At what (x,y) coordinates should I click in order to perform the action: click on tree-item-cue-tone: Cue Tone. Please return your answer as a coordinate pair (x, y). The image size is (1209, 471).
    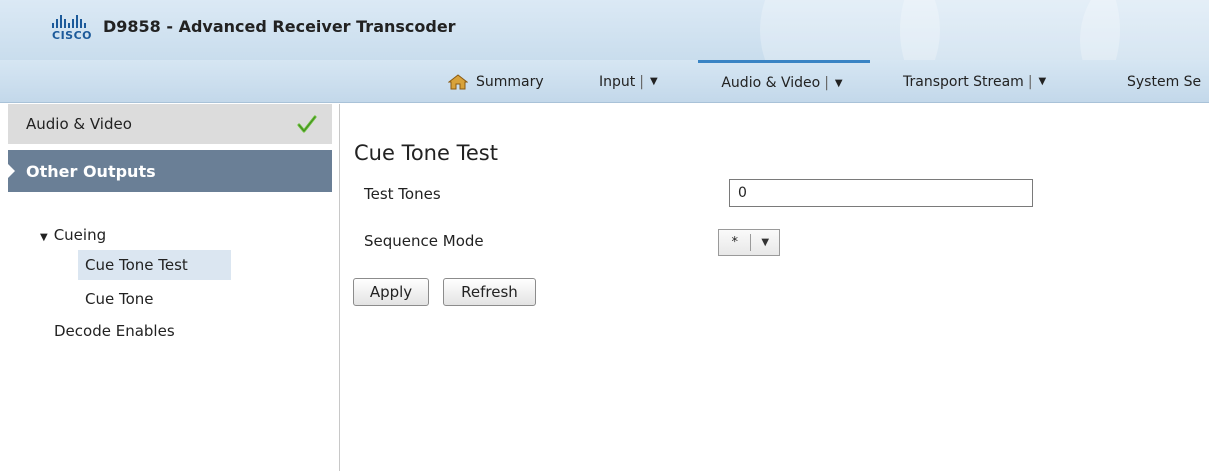
    Looking at the image, I should click on (119, 299).